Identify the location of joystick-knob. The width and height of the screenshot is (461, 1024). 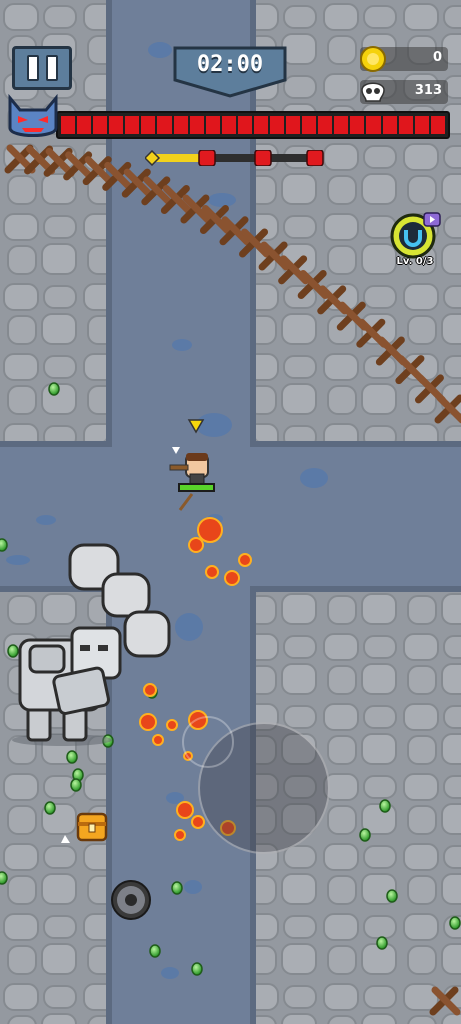
(208, 742).